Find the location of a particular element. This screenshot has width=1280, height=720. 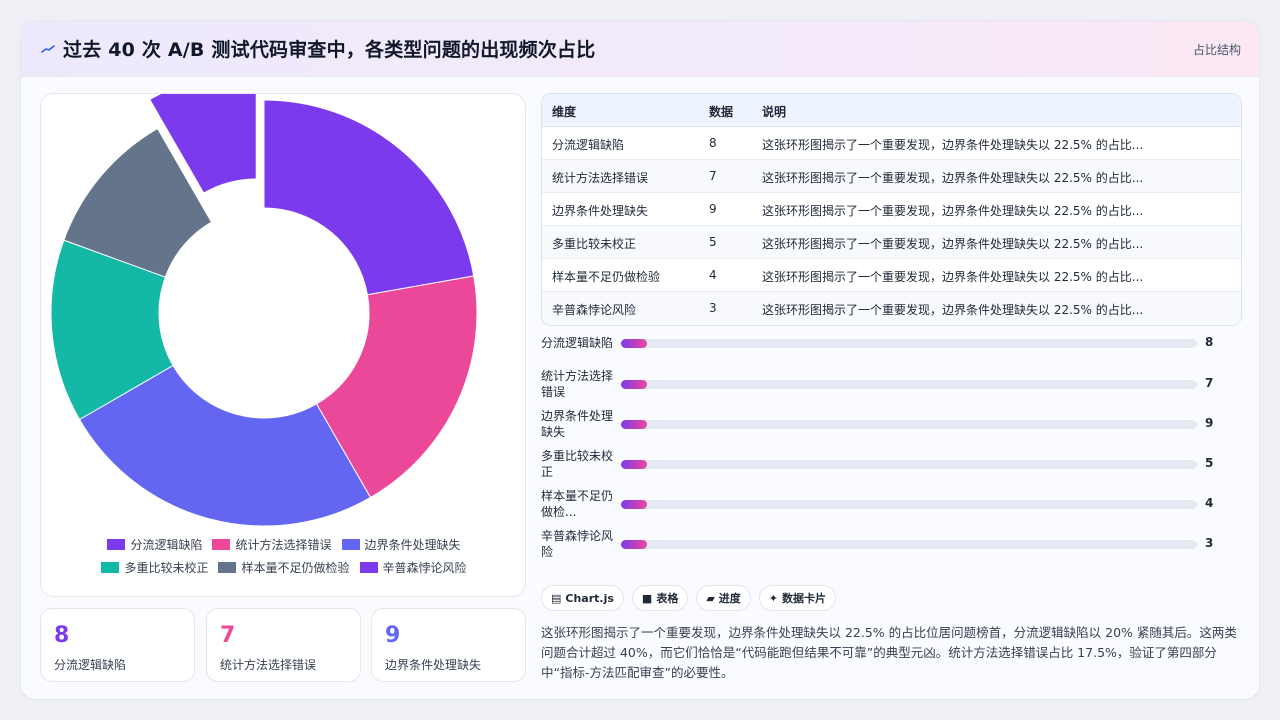

cell-value: 7 is located at coordinates (713, 176).